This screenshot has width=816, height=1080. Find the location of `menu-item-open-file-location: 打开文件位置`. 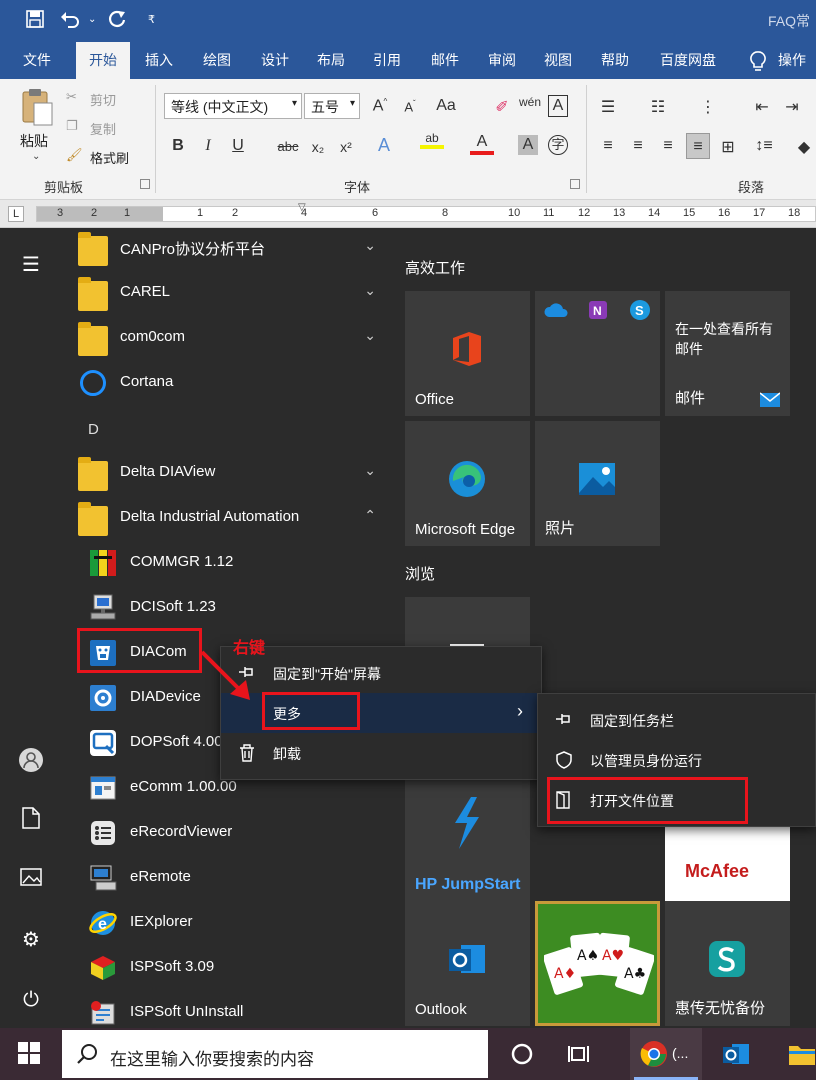

menu-item-open-file-location: 打开文件位置 is located at coordinates (676, 800).